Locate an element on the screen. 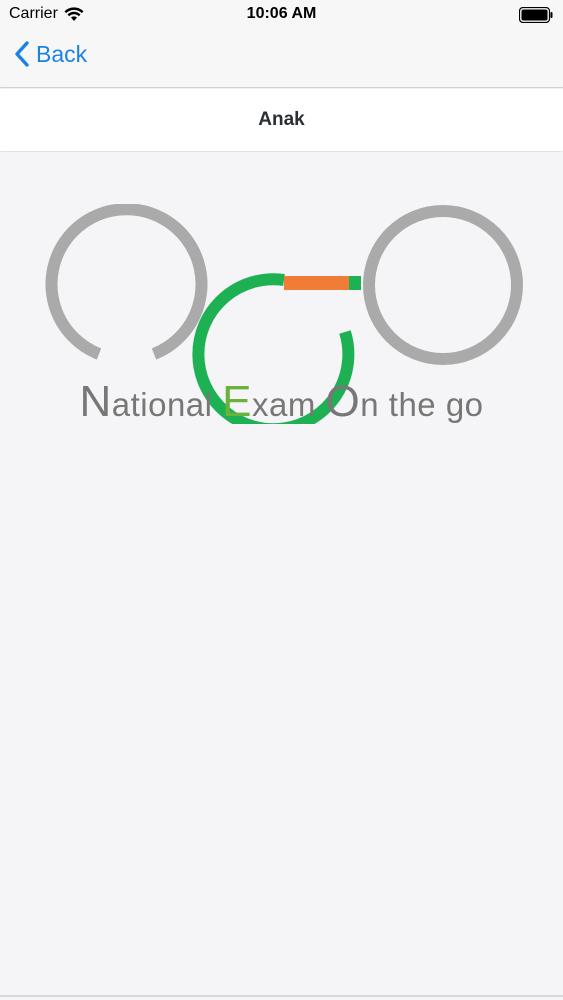 The image size is (563, 1000). battery-icon is located at coordinates (536, 15).